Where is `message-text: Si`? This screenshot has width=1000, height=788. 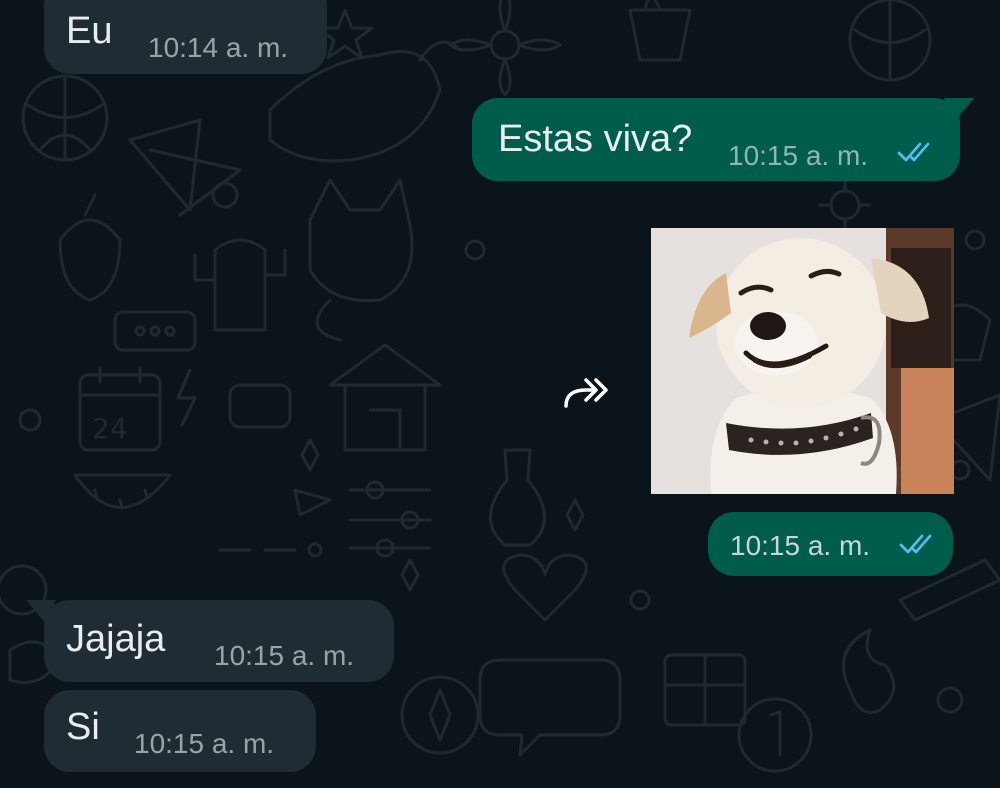 message-text: Si is located at coordinates (83, 727).